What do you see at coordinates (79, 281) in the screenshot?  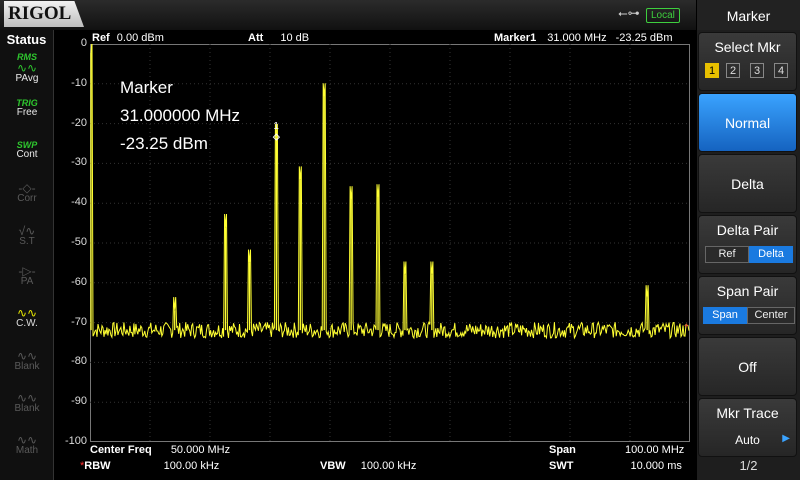 I see `y-tick-label: -60` at bounding box center [79, 281].